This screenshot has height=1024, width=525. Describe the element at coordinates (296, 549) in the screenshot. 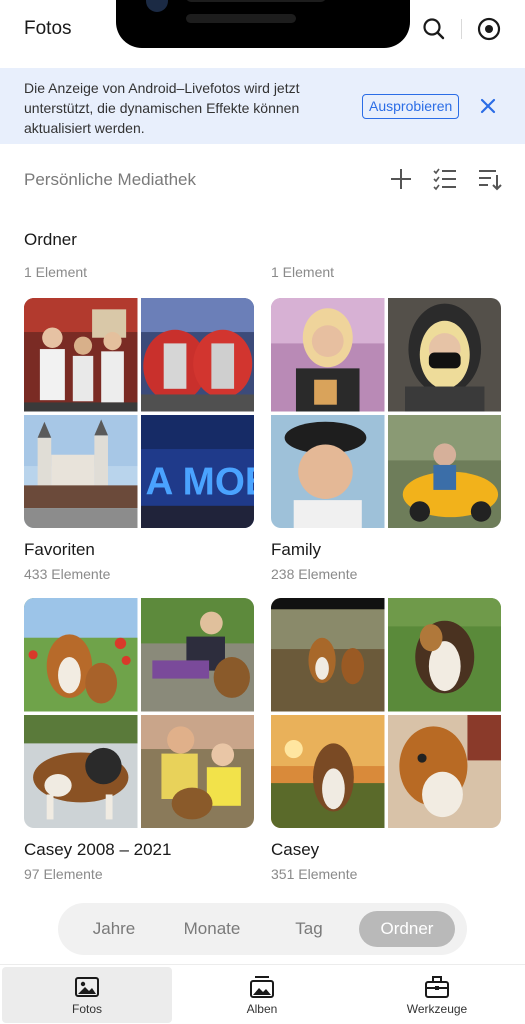

I see `album-name: Family` at that location.